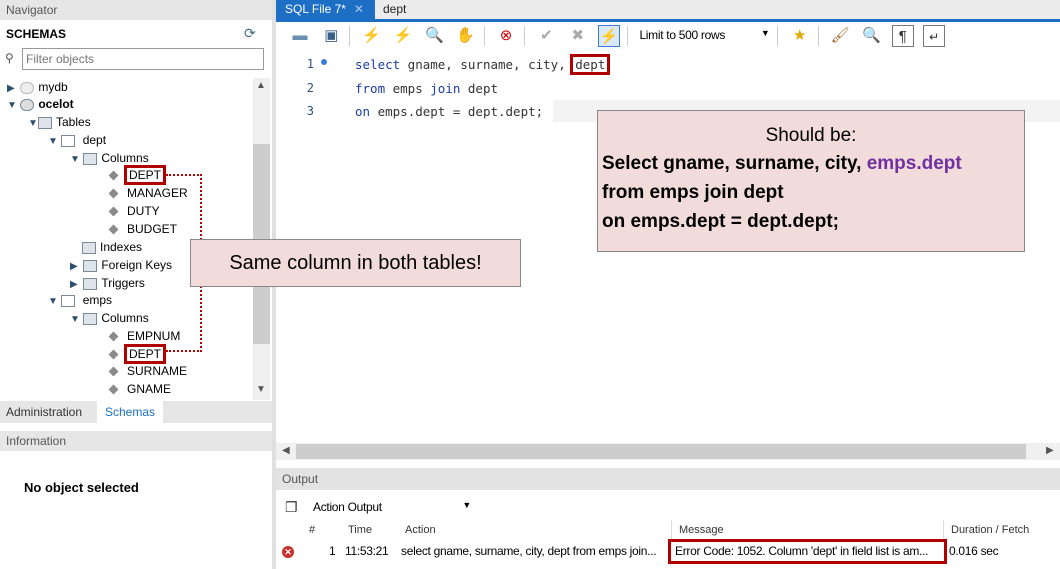  I want to click on scroll-right-icon: ▶, so click(1050, 450).